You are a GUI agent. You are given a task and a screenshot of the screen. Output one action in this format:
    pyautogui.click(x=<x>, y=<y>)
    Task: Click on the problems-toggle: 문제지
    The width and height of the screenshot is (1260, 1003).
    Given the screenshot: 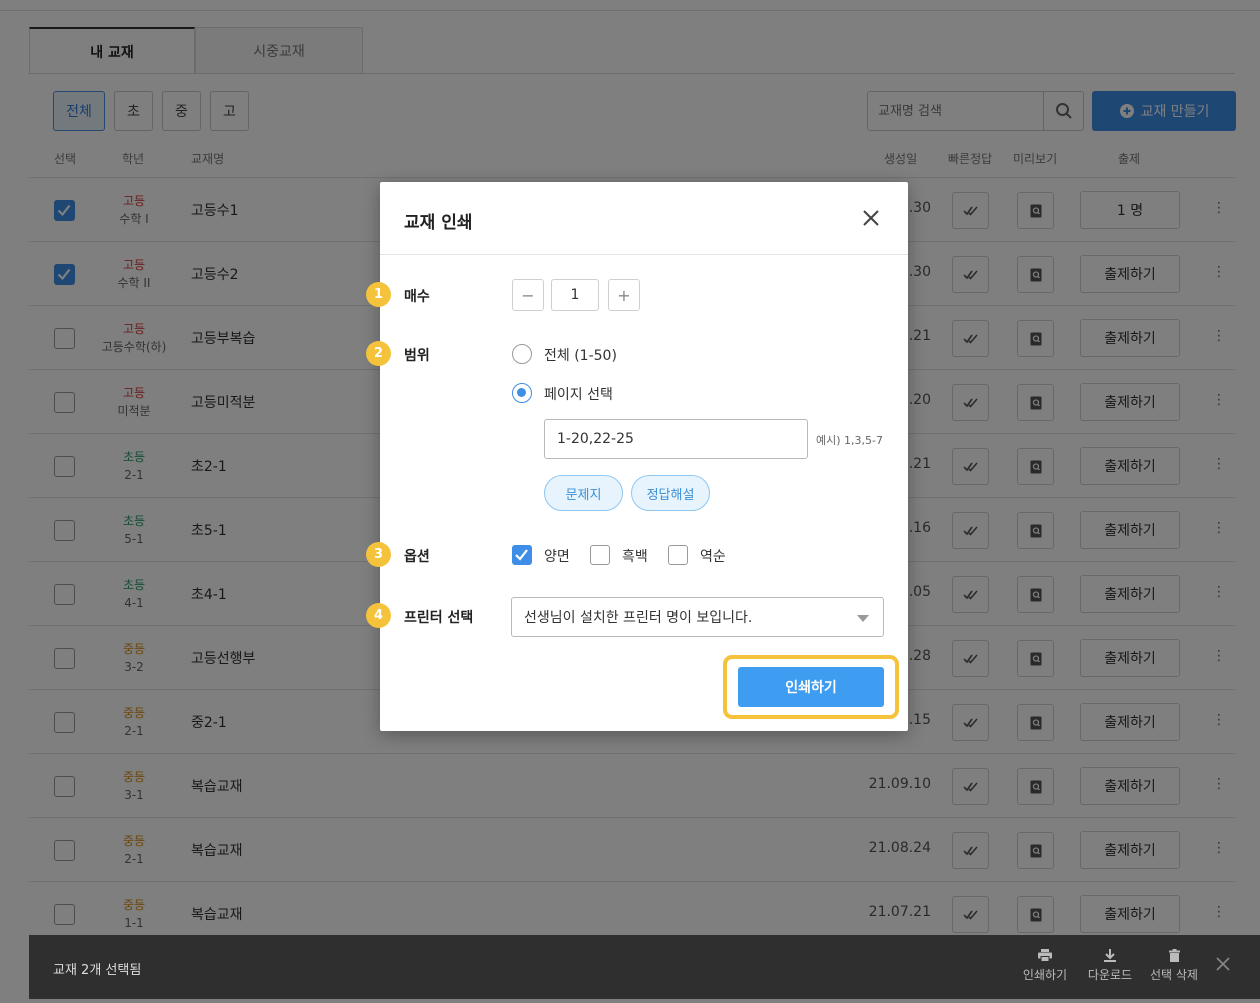 What is the action you would take?
    pyautogui.click(x=583, y=493)
    